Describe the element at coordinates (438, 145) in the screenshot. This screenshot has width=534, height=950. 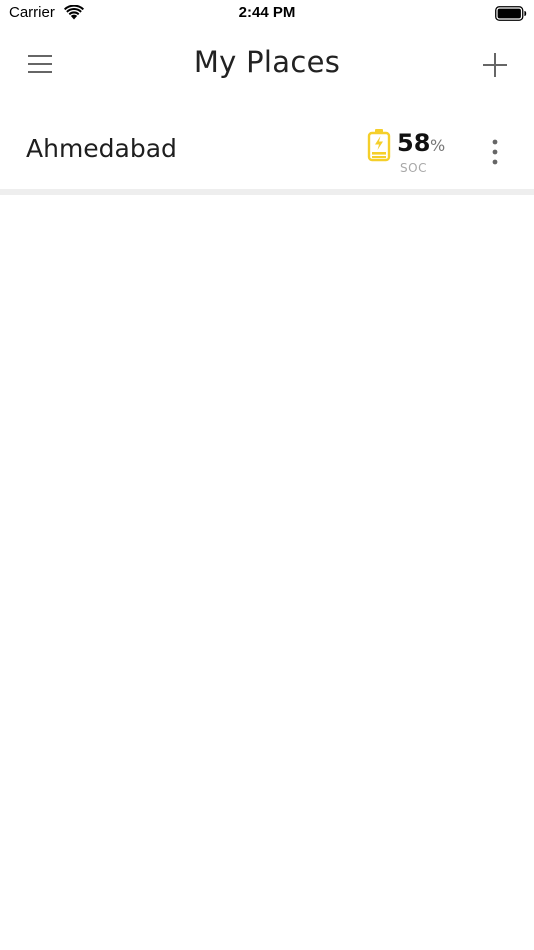
I see `soc-unit: %` at that location.